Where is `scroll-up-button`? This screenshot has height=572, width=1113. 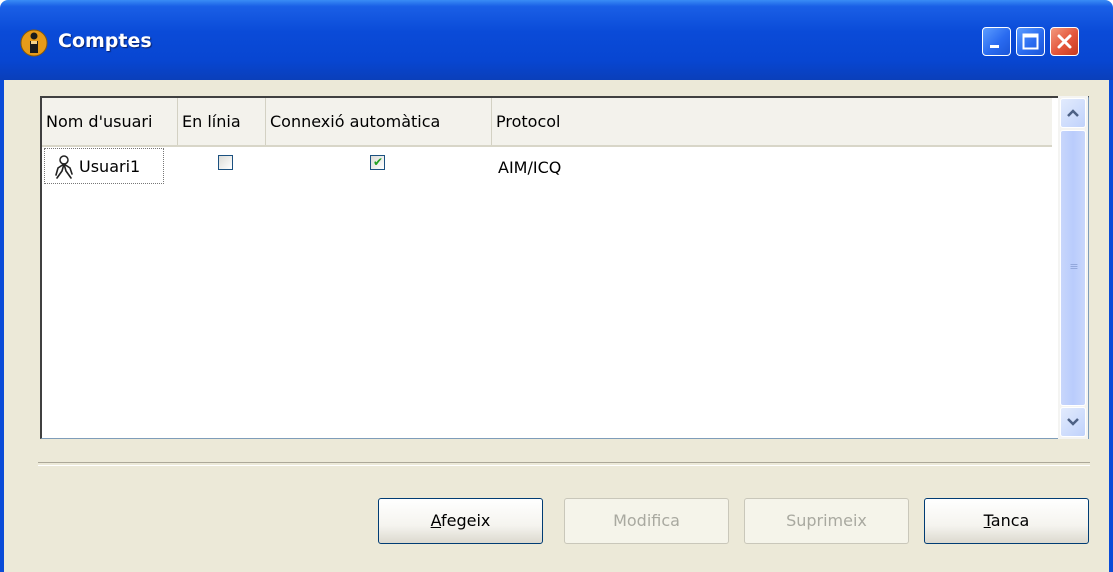
scroll-up-button is located at coordinates (1073, 113).